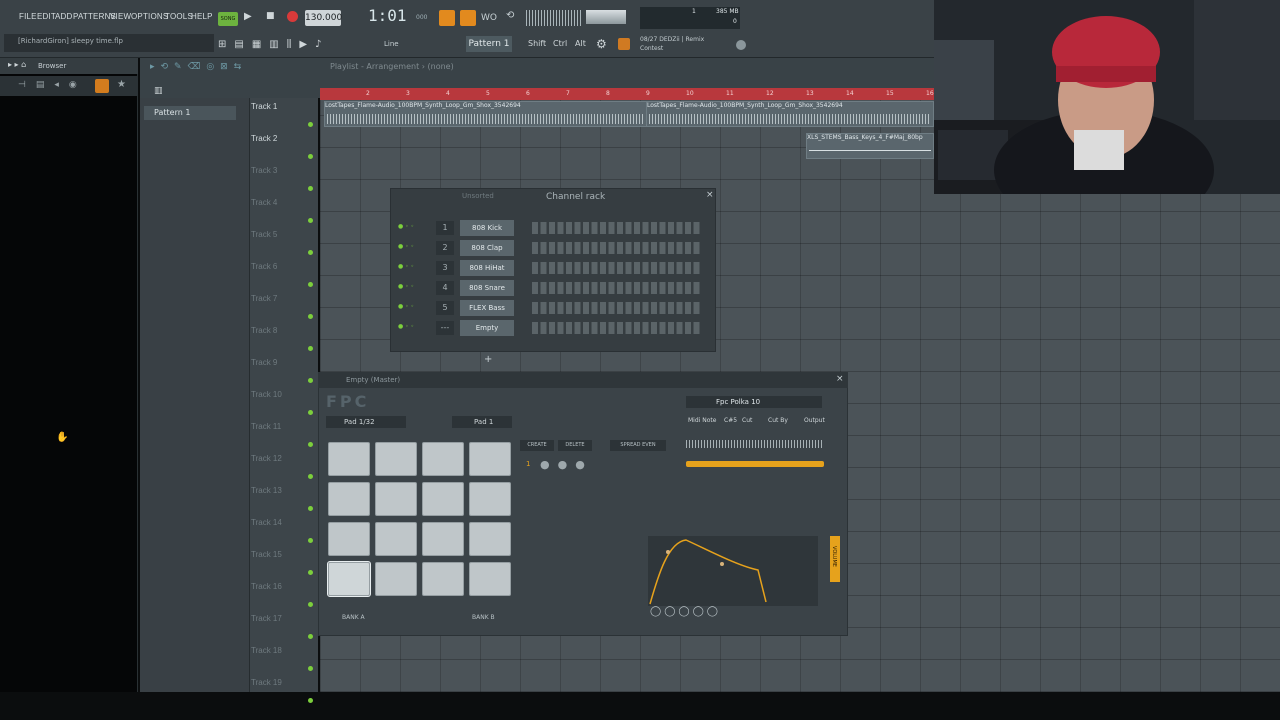  I want to click on create-button: CREATE, so click(537, 445).